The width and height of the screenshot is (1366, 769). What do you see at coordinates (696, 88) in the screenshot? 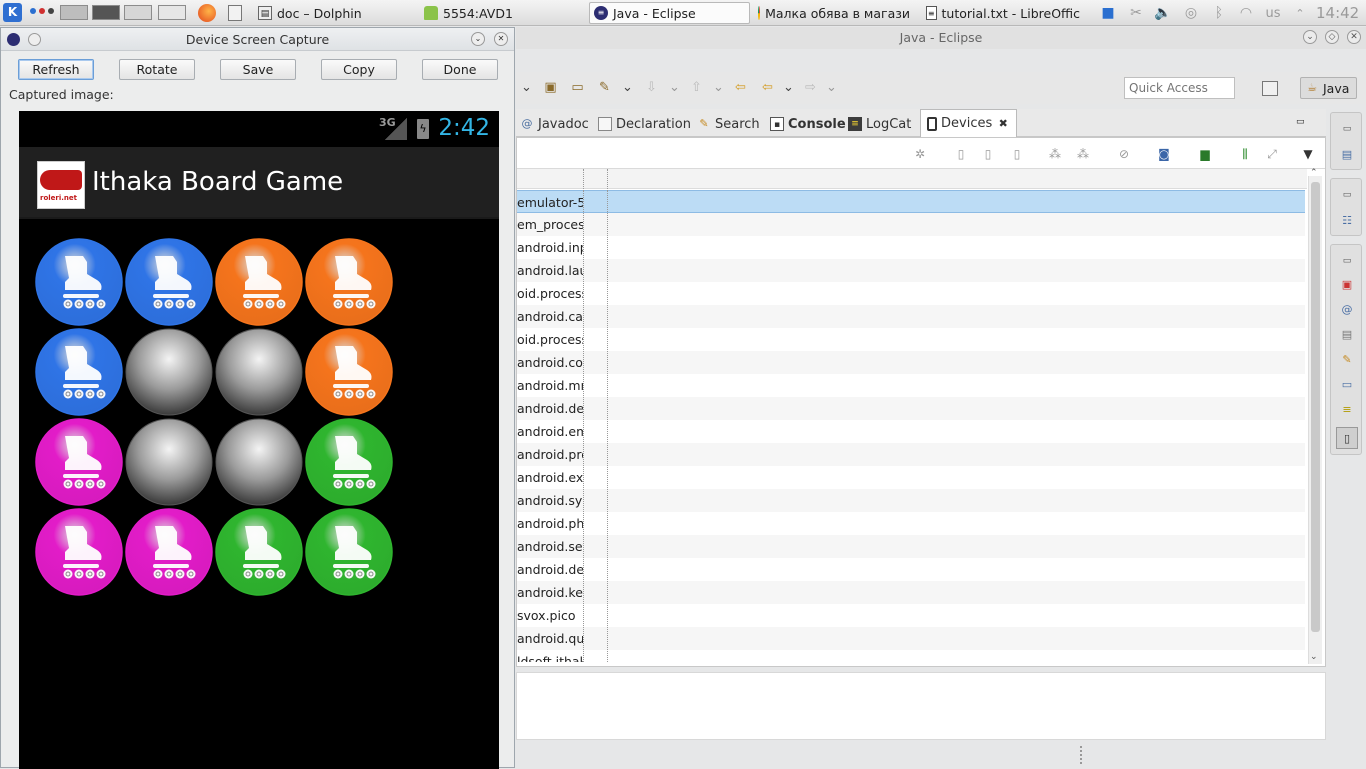
I see `prev-annotation-icon: ⇧` at bounding box center [696, 88].